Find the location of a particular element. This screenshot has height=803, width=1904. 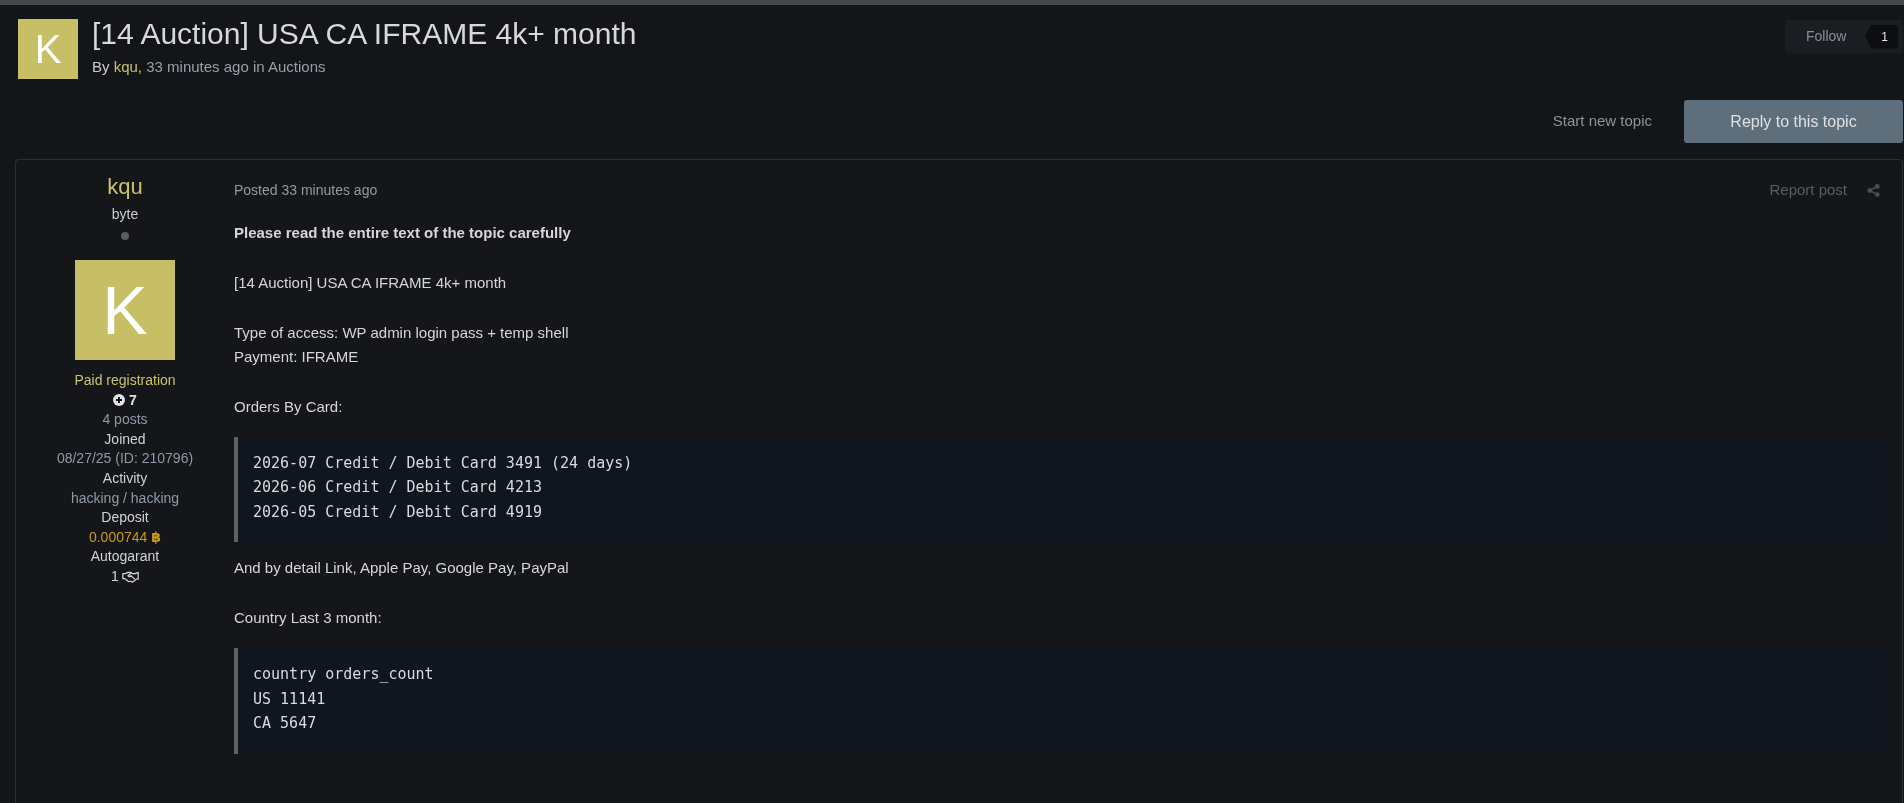

bitcoin-symbol: ฿ is located at coordinates (156, 537).